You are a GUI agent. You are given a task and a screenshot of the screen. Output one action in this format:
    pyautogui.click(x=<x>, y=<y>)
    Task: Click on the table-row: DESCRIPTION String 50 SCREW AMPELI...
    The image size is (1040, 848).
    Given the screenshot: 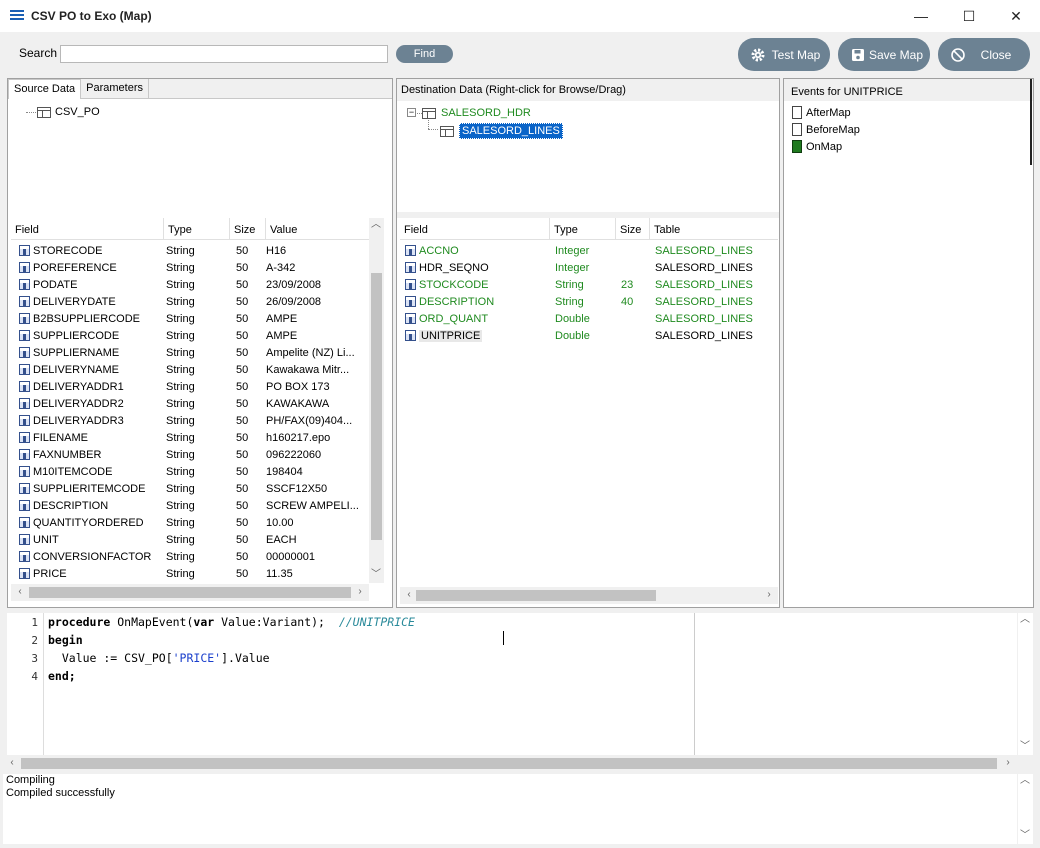 What is the action you would take?
    pyautogui.click(x=188, y=505)
    